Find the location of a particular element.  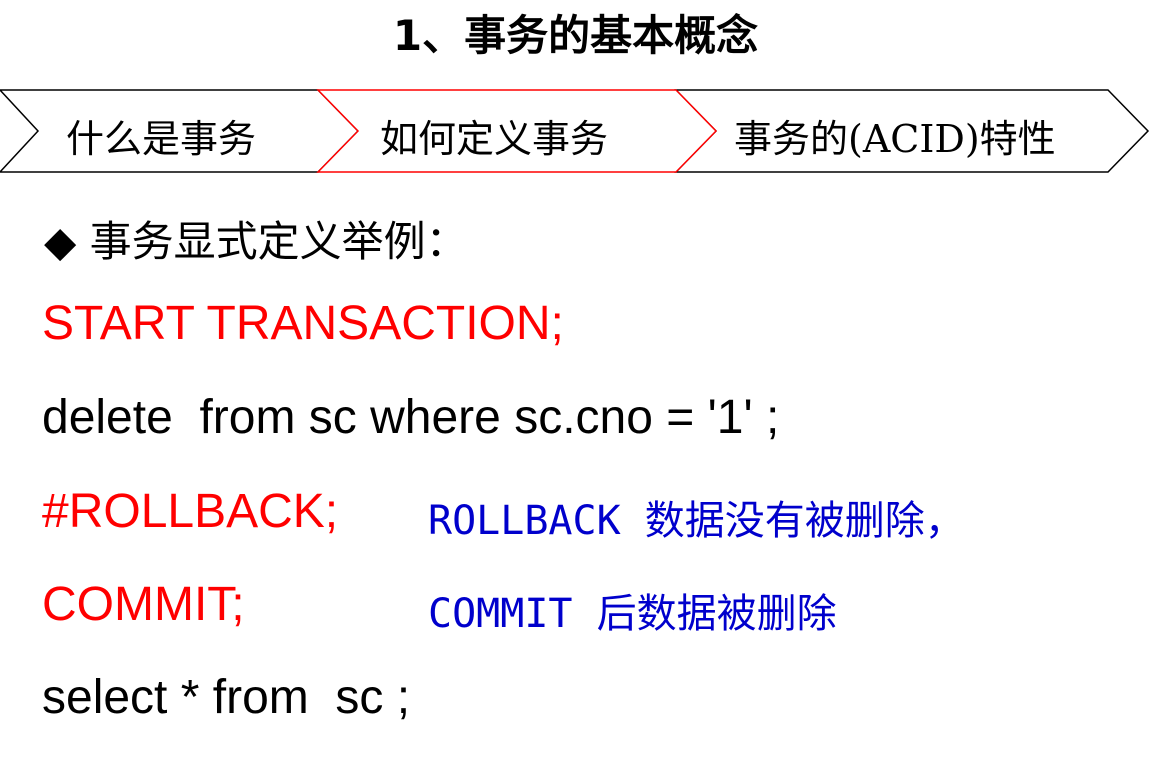

code-line-start: START TRANSACTION; is located at coordinates (303, 323).